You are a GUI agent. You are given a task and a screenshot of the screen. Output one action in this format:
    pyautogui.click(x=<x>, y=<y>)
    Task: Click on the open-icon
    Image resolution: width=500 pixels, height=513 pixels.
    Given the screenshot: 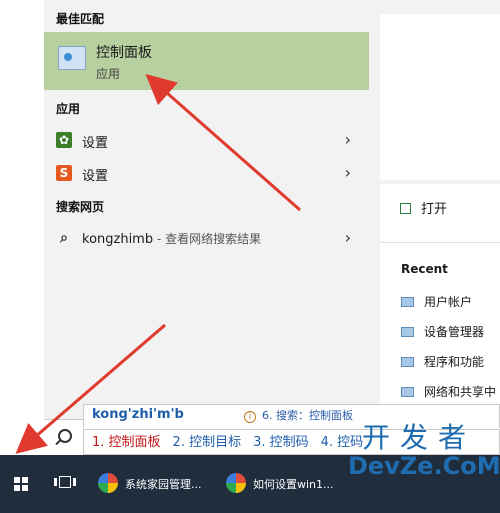 What is the action you would take?
    pyautogui.click(x=405, y=208)
    